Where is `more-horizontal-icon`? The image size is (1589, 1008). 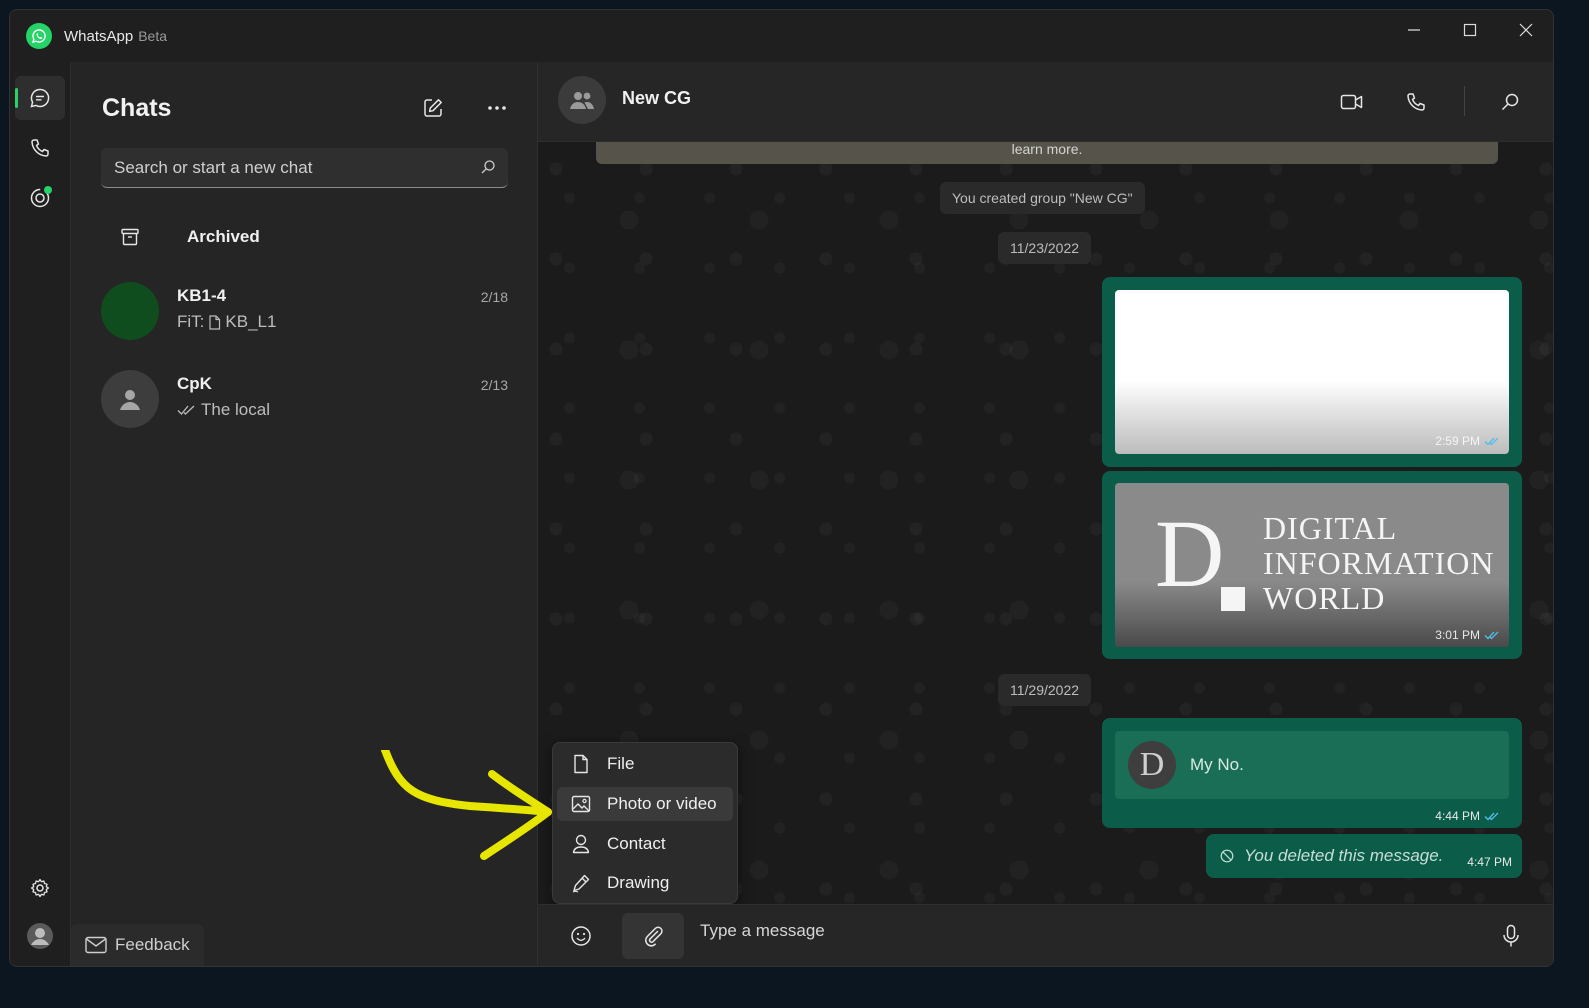 more-horizontal-icon is located at coordinates (497, 108).